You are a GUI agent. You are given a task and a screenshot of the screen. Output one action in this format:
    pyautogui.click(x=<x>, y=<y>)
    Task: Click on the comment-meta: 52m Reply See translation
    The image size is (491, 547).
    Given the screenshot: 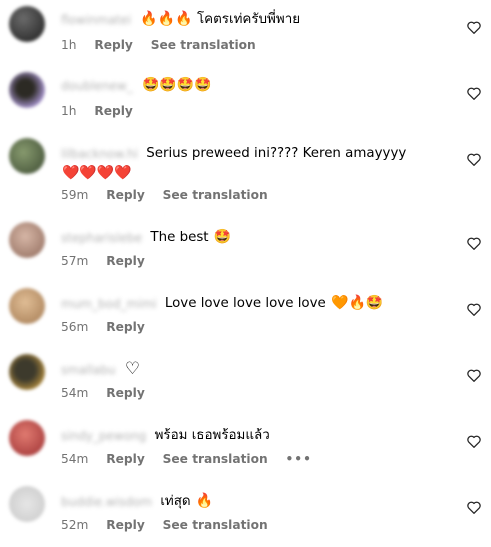 What is the action you would take?
    pyautogui.click(x=171, y=525)
    